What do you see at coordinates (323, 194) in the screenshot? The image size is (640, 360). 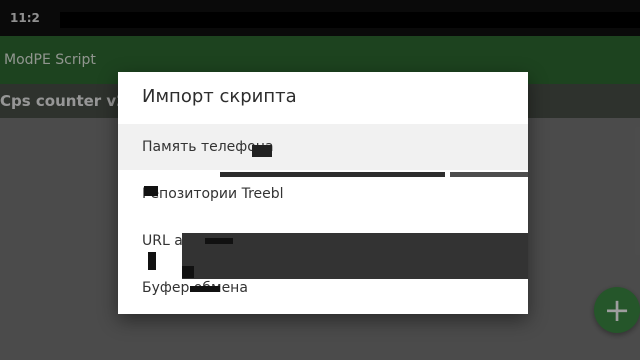 I see `option-treebl-repository: Репозитории Treebl` at bounding box center [323, 194].